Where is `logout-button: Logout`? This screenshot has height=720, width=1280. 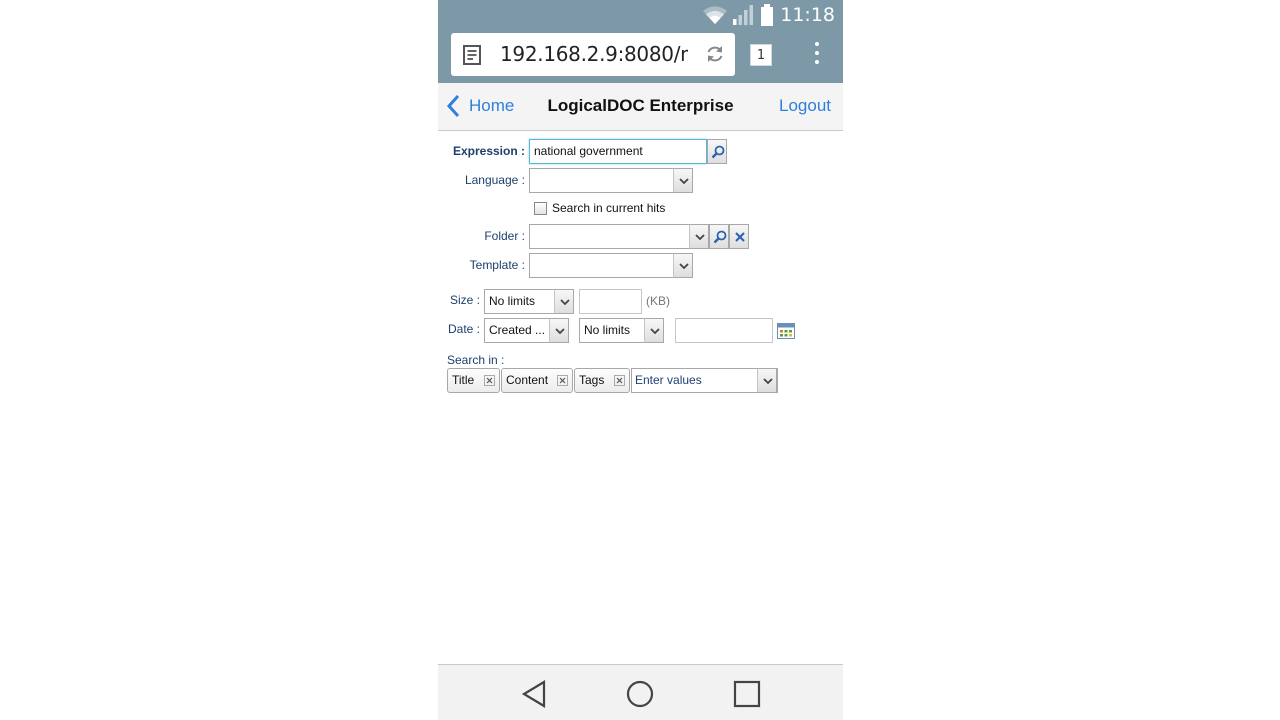 logout-button: Logout is located at coordinates (805, 106).